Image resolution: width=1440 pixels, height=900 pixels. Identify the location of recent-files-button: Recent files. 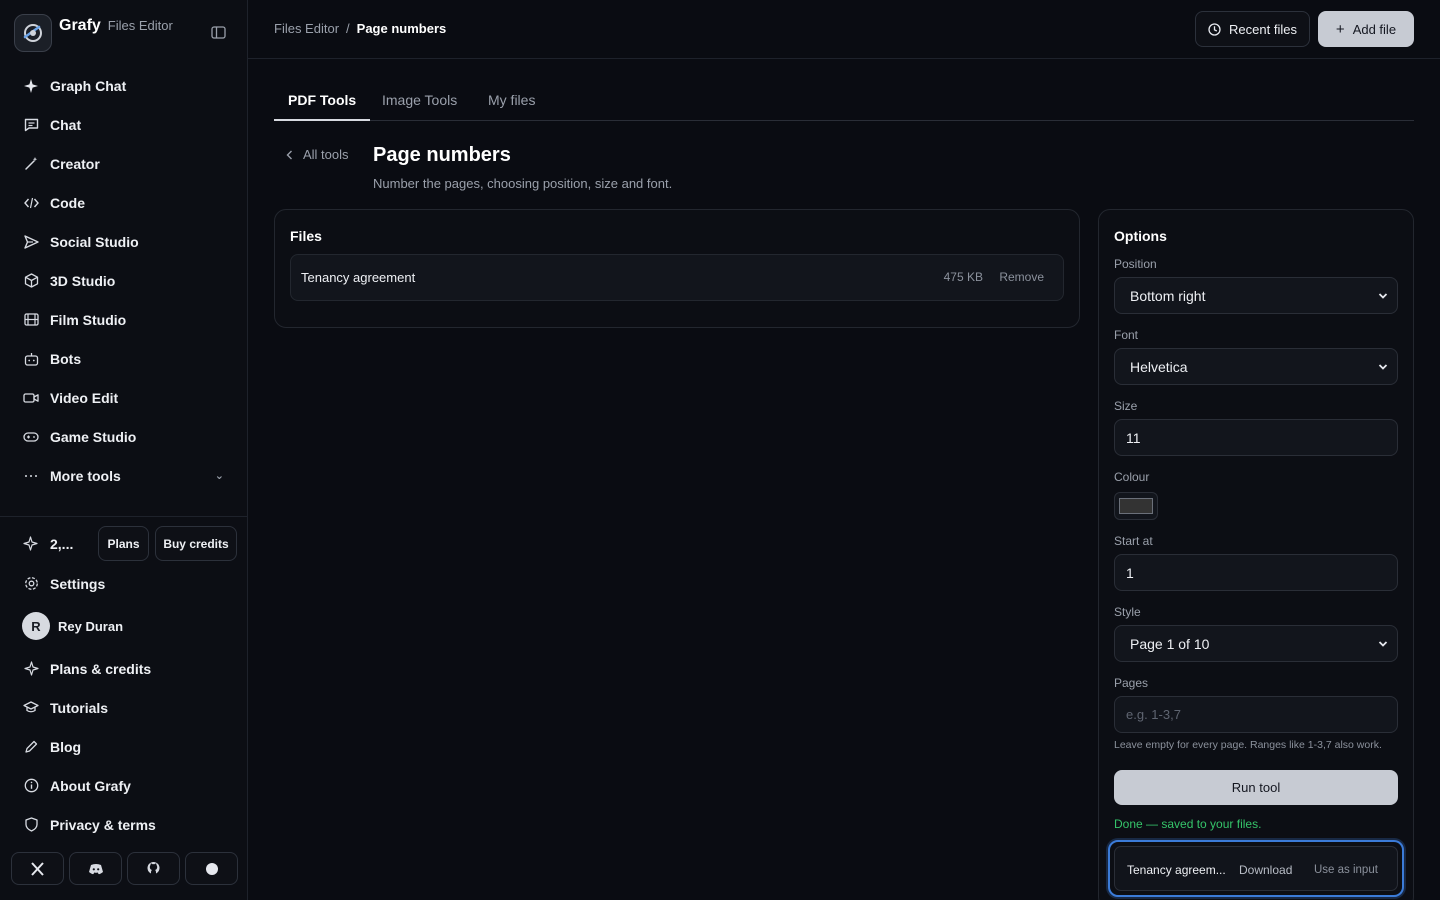
(1252, 29).